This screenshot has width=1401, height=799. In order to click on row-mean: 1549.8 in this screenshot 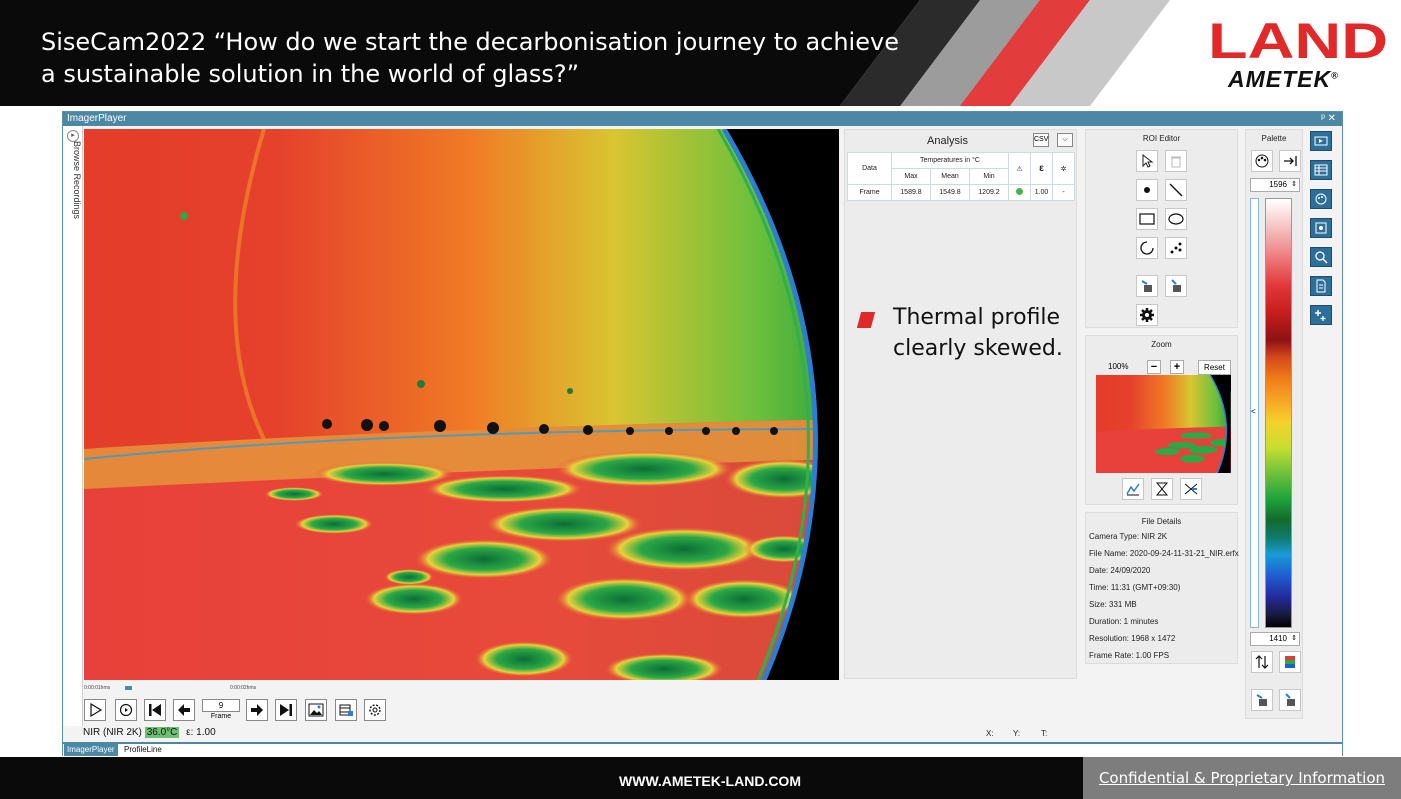, I will do `click(950, 192)`.